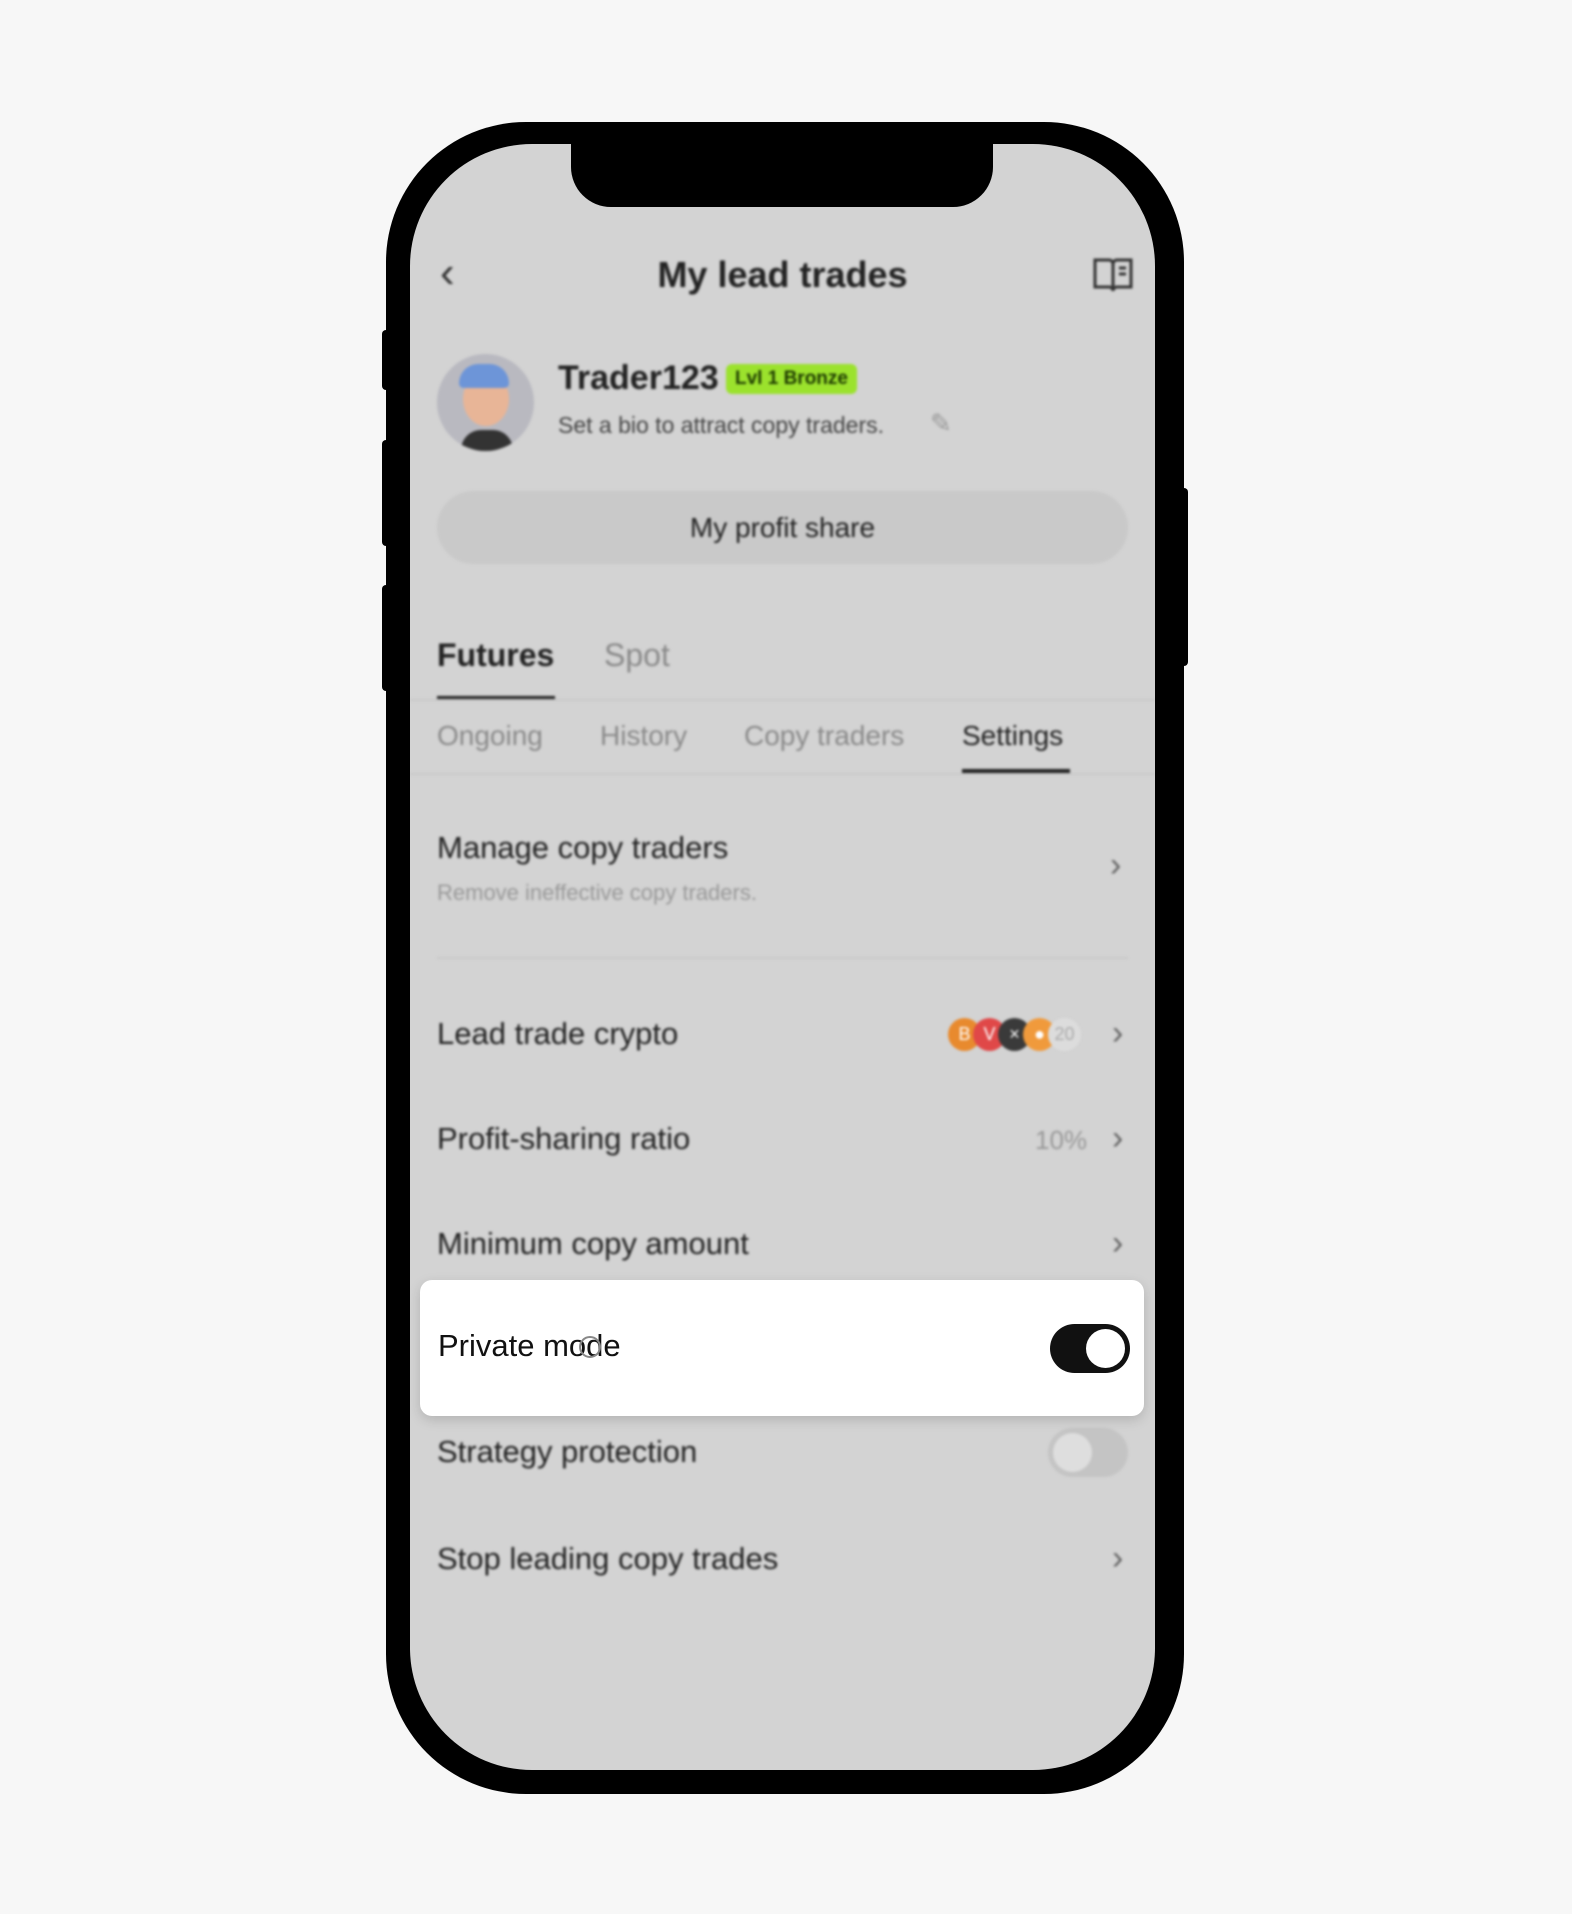 This screenshot has width=1572, height=1914. Describe the element at coordinates (941, 423) in the screenshot. I see `edit-icon: ✎` at that location.